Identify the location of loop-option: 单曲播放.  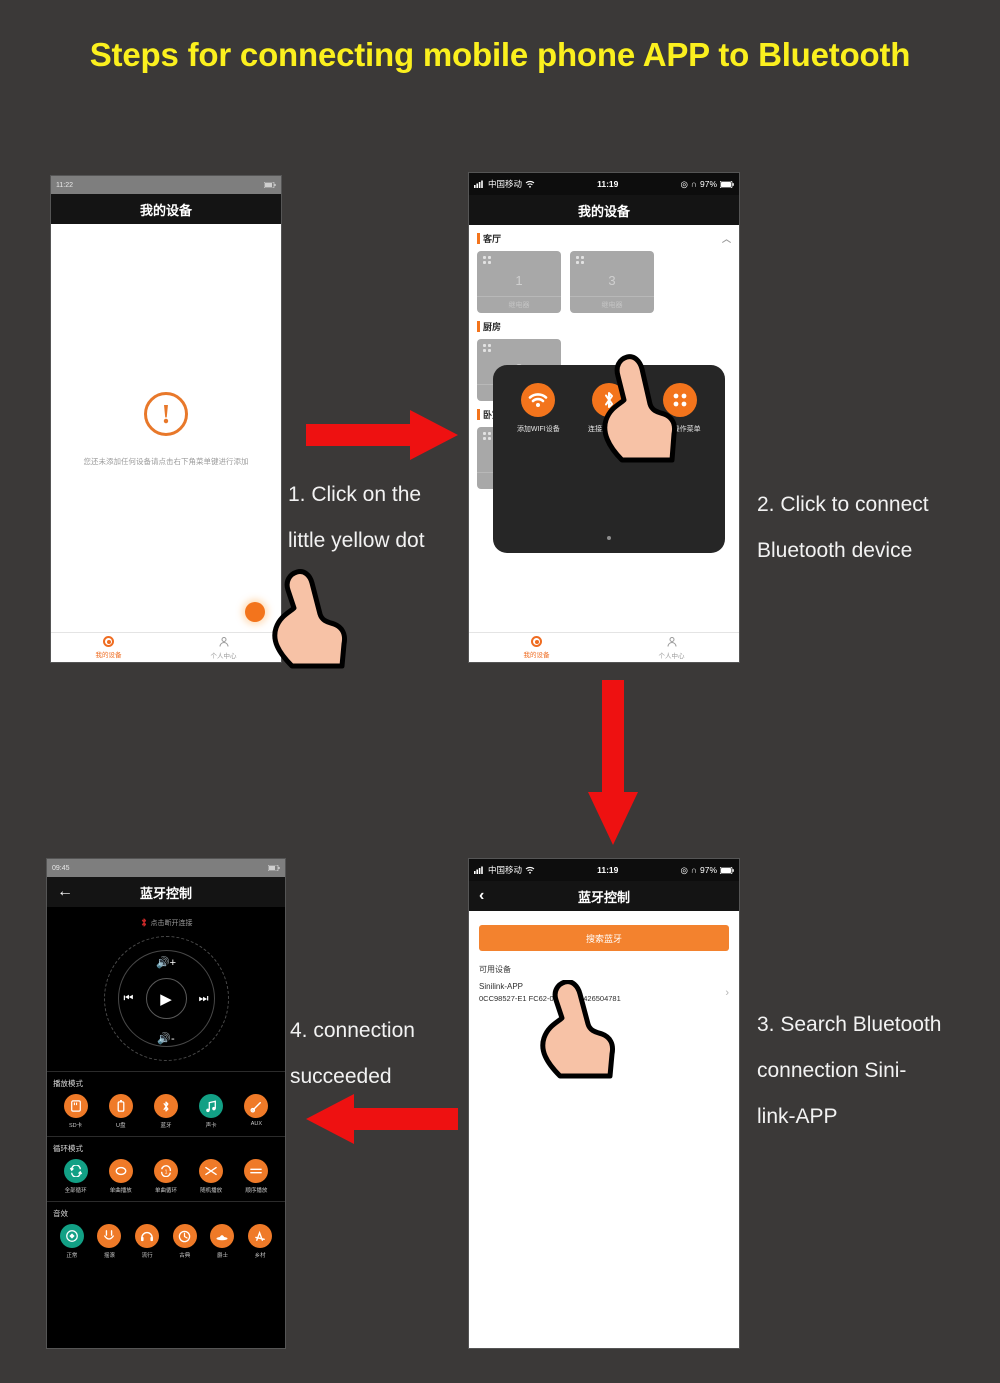
(120, 1176).